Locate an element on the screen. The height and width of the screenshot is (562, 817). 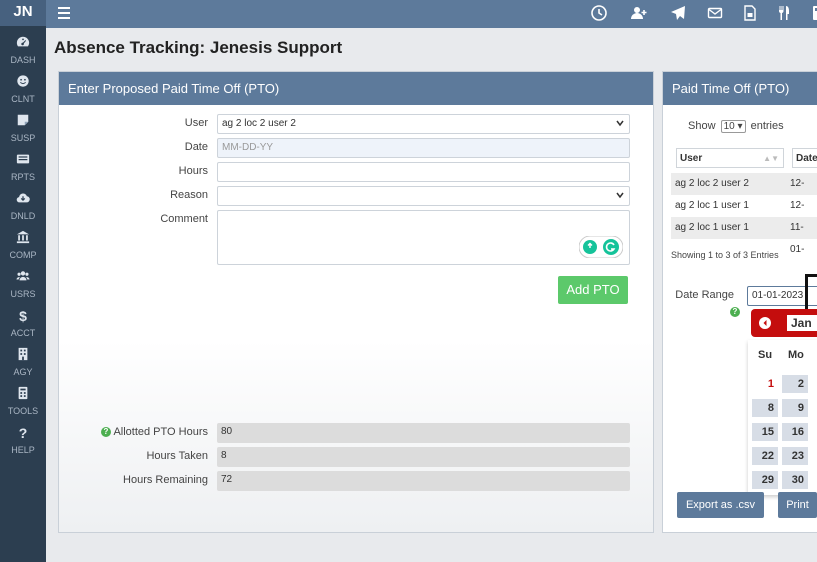
allotted-label: ? Allotted PTO Hours is located at coordinates (154, 432).